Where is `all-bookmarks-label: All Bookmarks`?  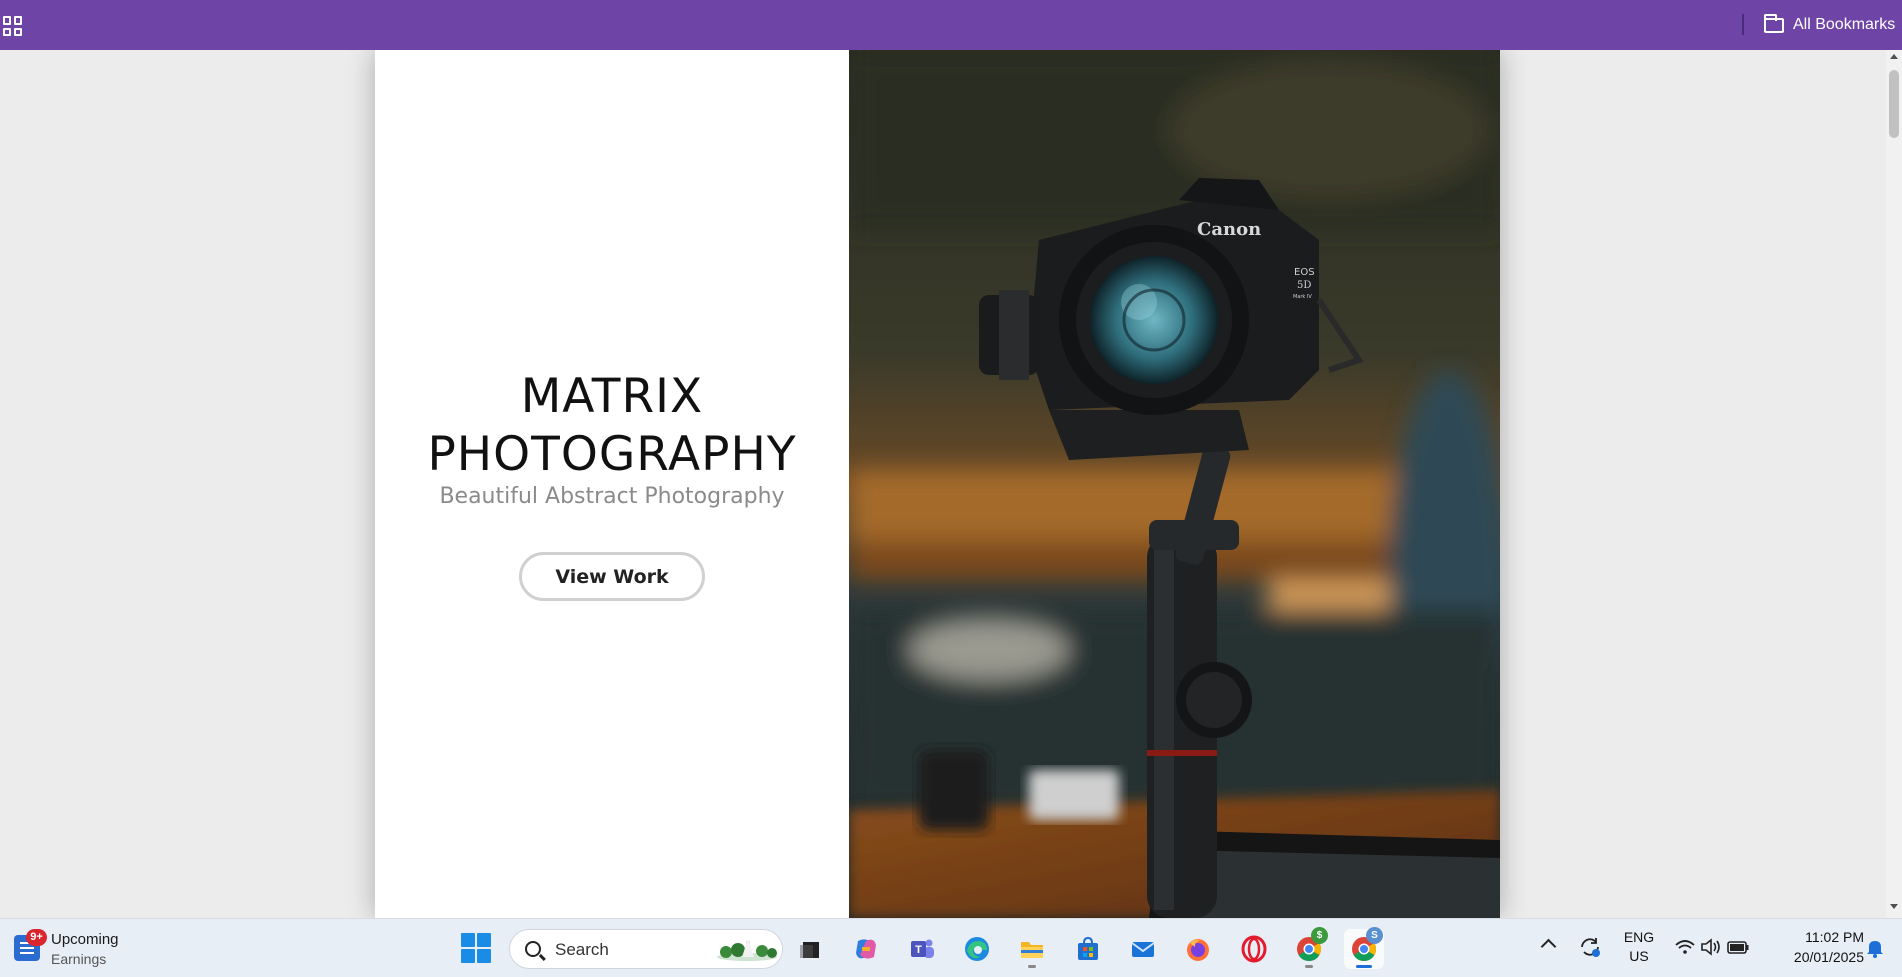 all-bookmarks-label: All Bookmarks is located at coordinates (1844, 24).